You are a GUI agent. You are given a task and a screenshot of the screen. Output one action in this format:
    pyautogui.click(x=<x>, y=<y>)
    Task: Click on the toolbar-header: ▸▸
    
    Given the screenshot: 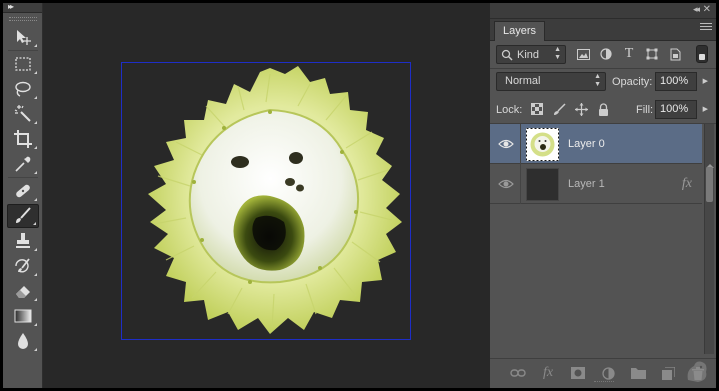 What is the action you would take?
    pyautogui.click(x=22, y=8)
    